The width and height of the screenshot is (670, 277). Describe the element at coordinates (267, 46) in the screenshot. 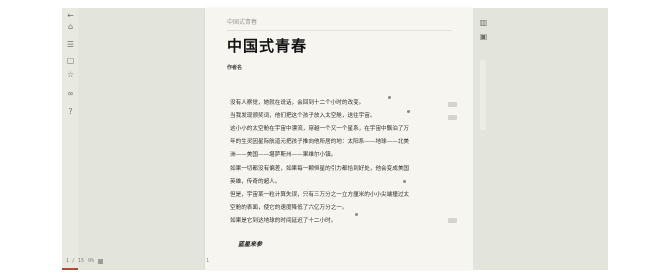

I see `page-title: 中国式青春` at that location.